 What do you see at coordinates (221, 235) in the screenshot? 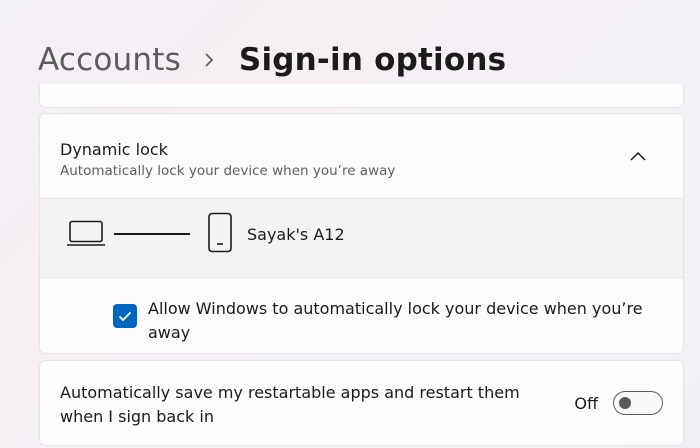
I see `phone-icon` at bounding box center [221, 235].